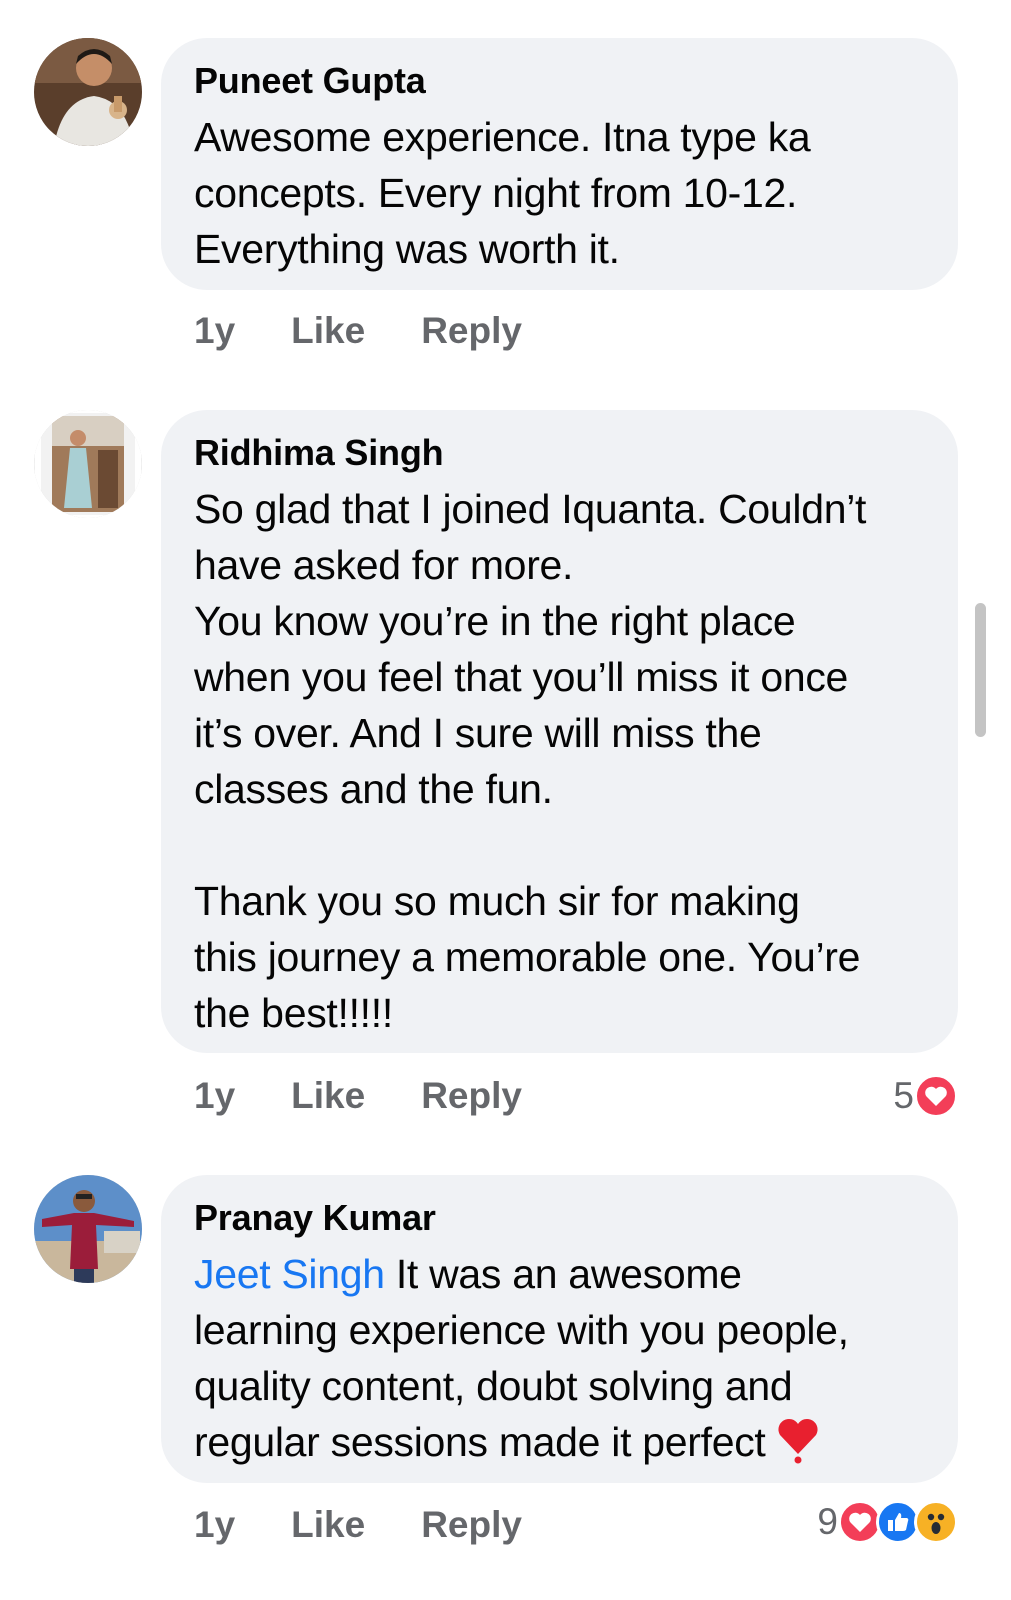  Describe the element at coordinates (936, 1096) in the screenshot. I see `love-reaction-icon` at that location.